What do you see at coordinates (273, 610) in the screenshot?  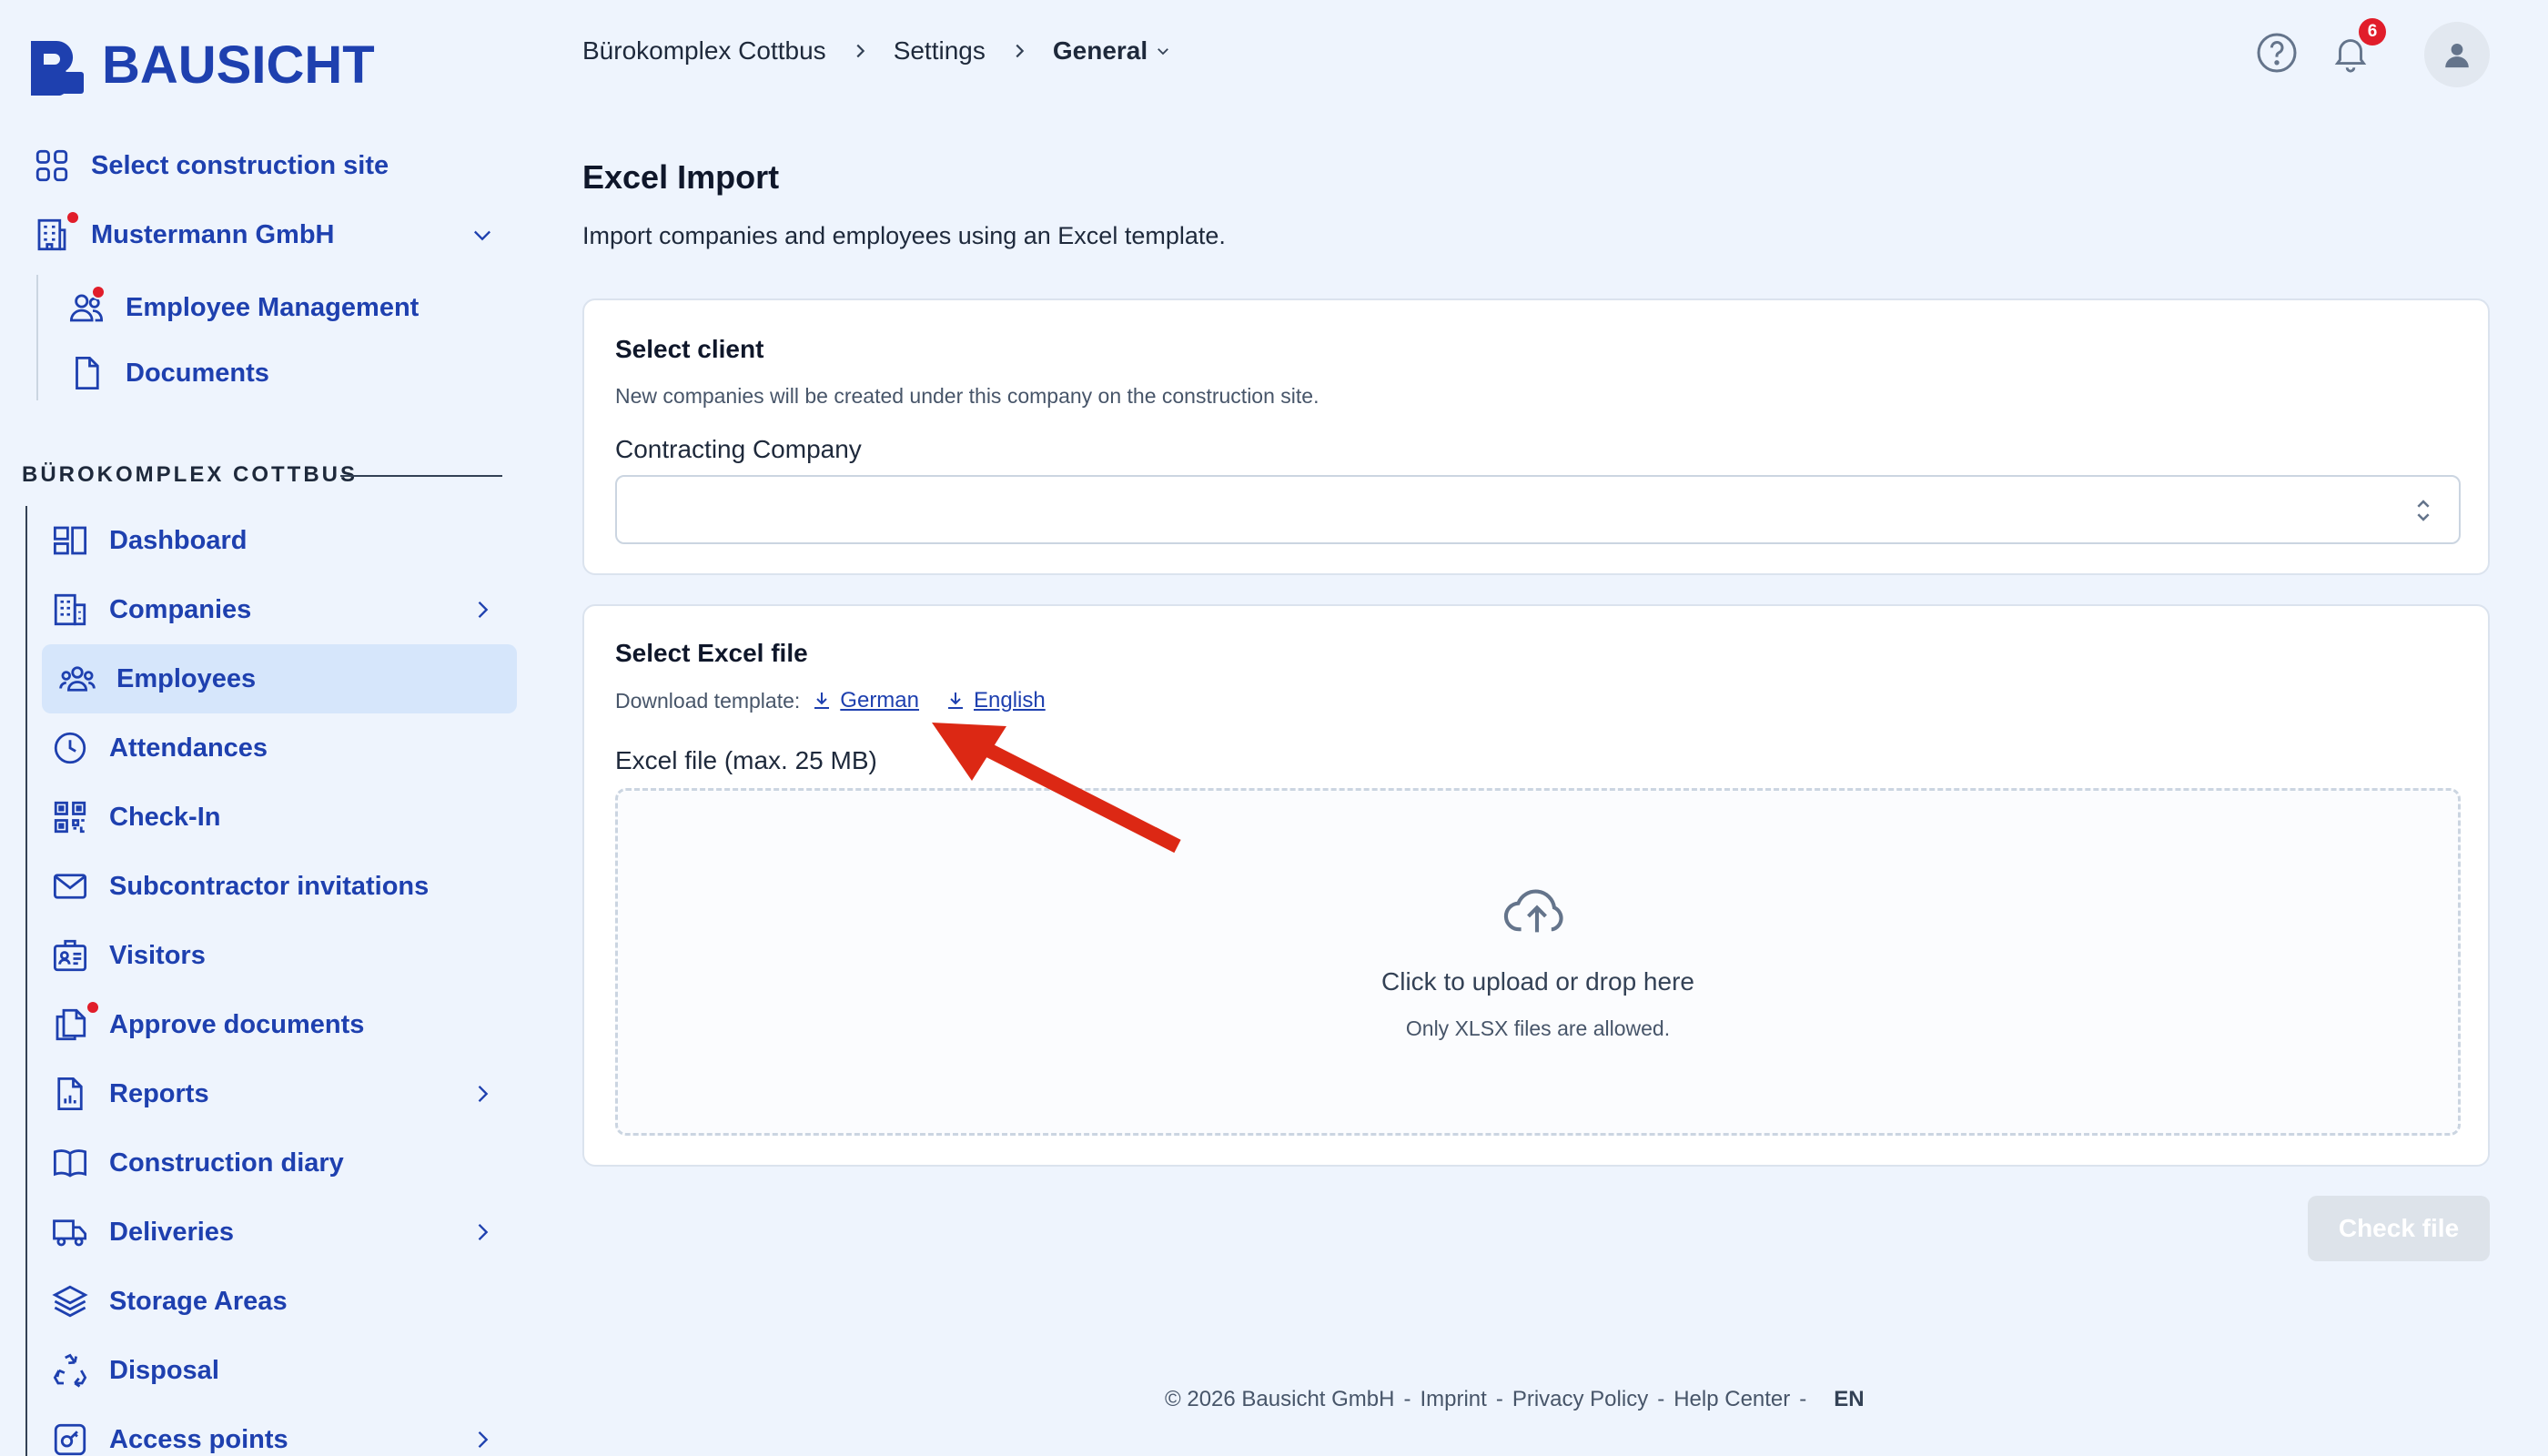 I see `sidebar-item-companies: Companies` at bounding box center [273, 610].